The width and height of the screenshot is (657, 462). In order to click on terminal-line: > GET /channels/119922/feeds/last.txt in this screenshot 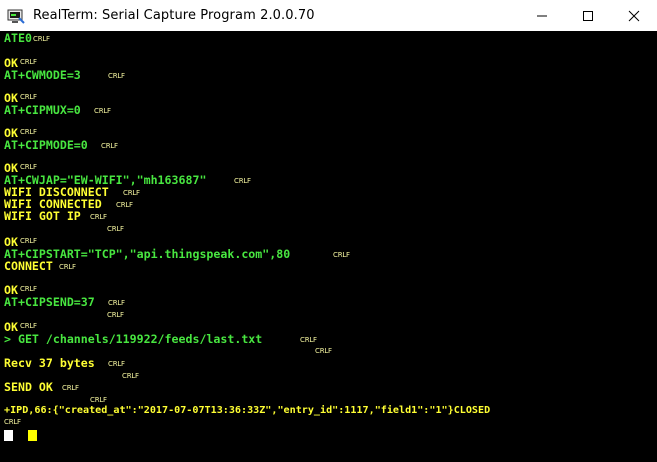, I will do `click(133, 339)`.